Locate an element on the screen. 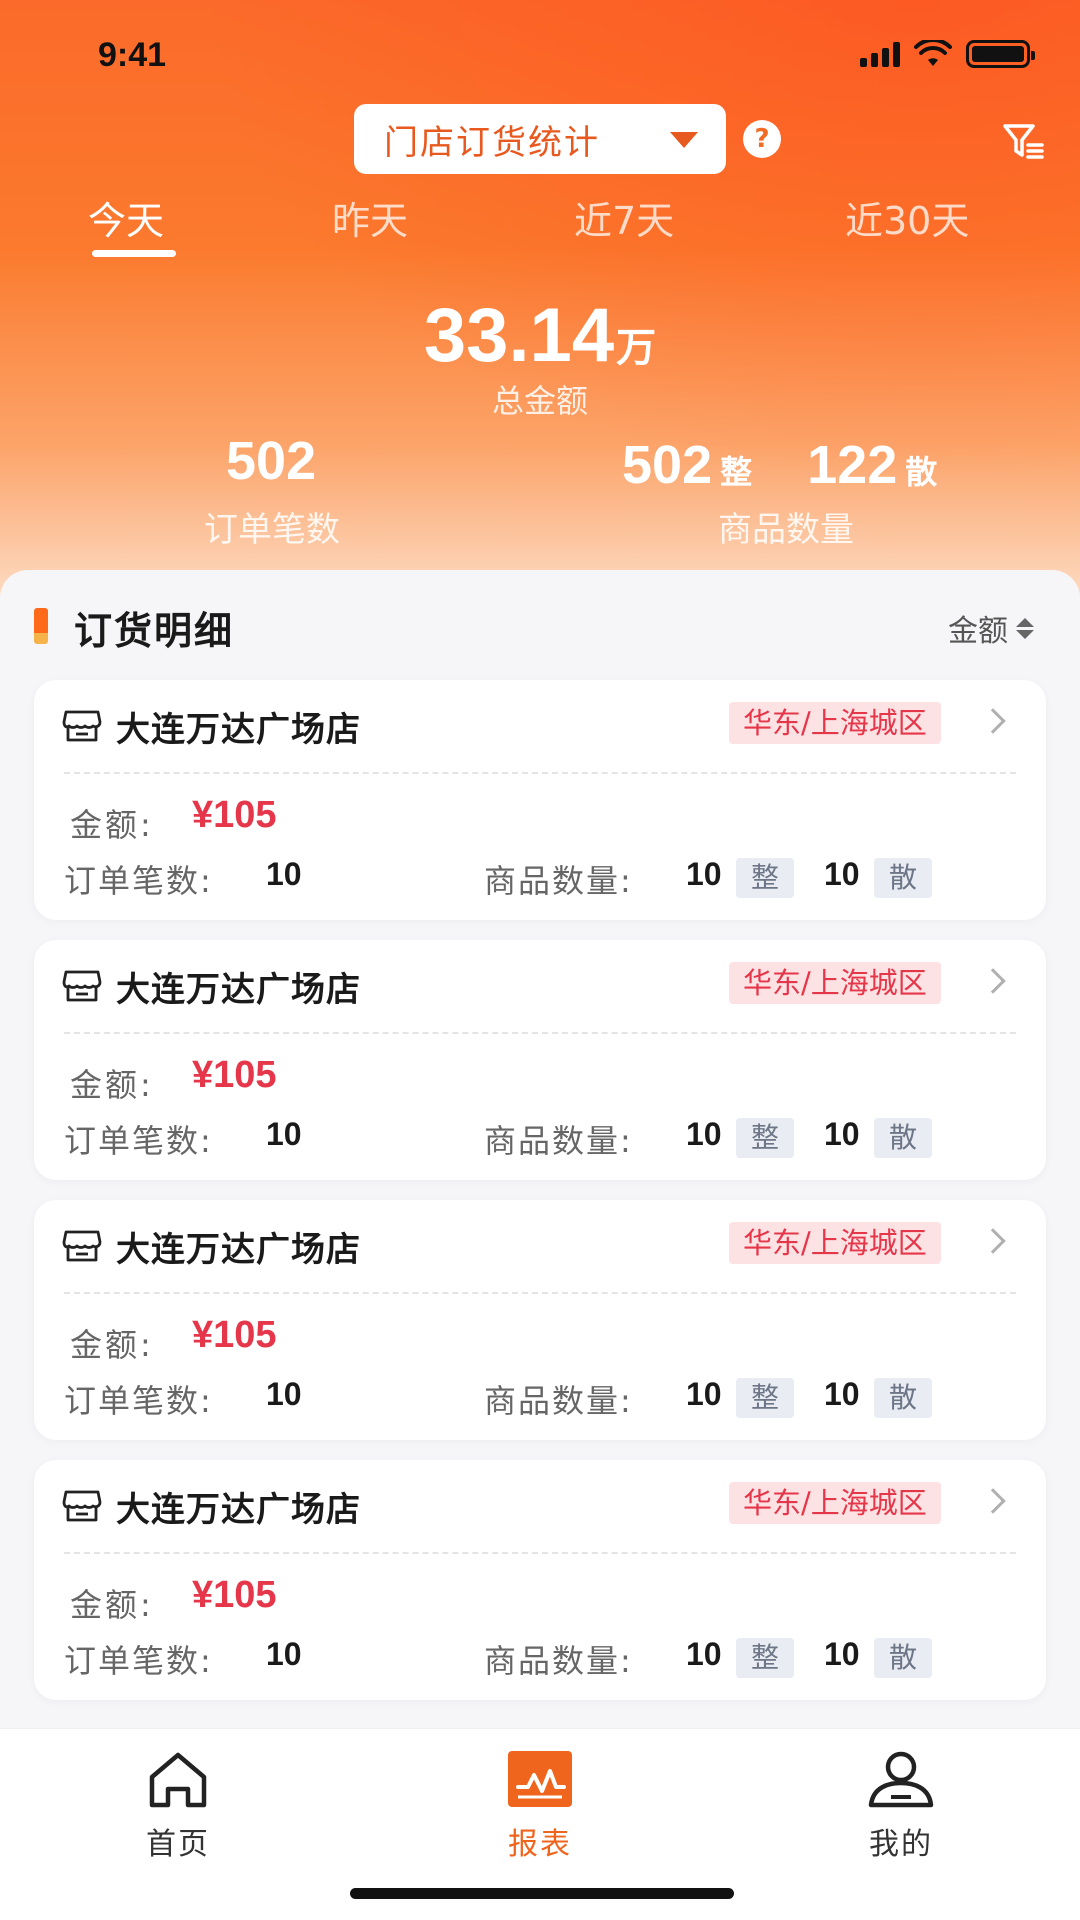 The height and width of the screenshot is (1920, 1080). home-indicator is located at coordinates (542, 1893).